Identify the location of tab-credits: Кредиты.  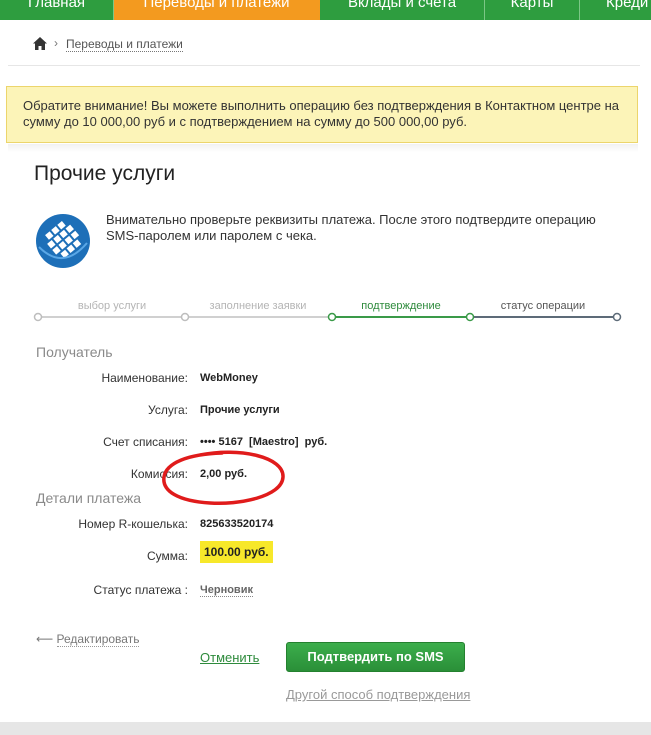
(615, 10).